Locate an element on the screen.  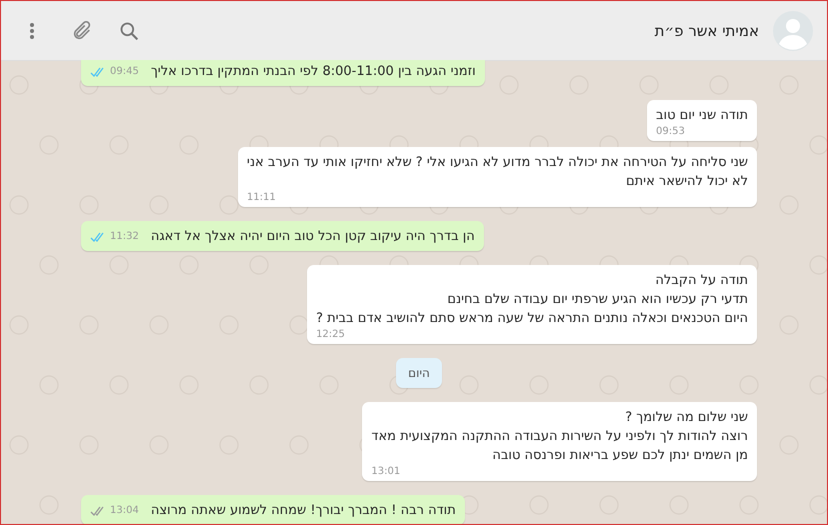
menu-icon is located at coordinates (32, 31).